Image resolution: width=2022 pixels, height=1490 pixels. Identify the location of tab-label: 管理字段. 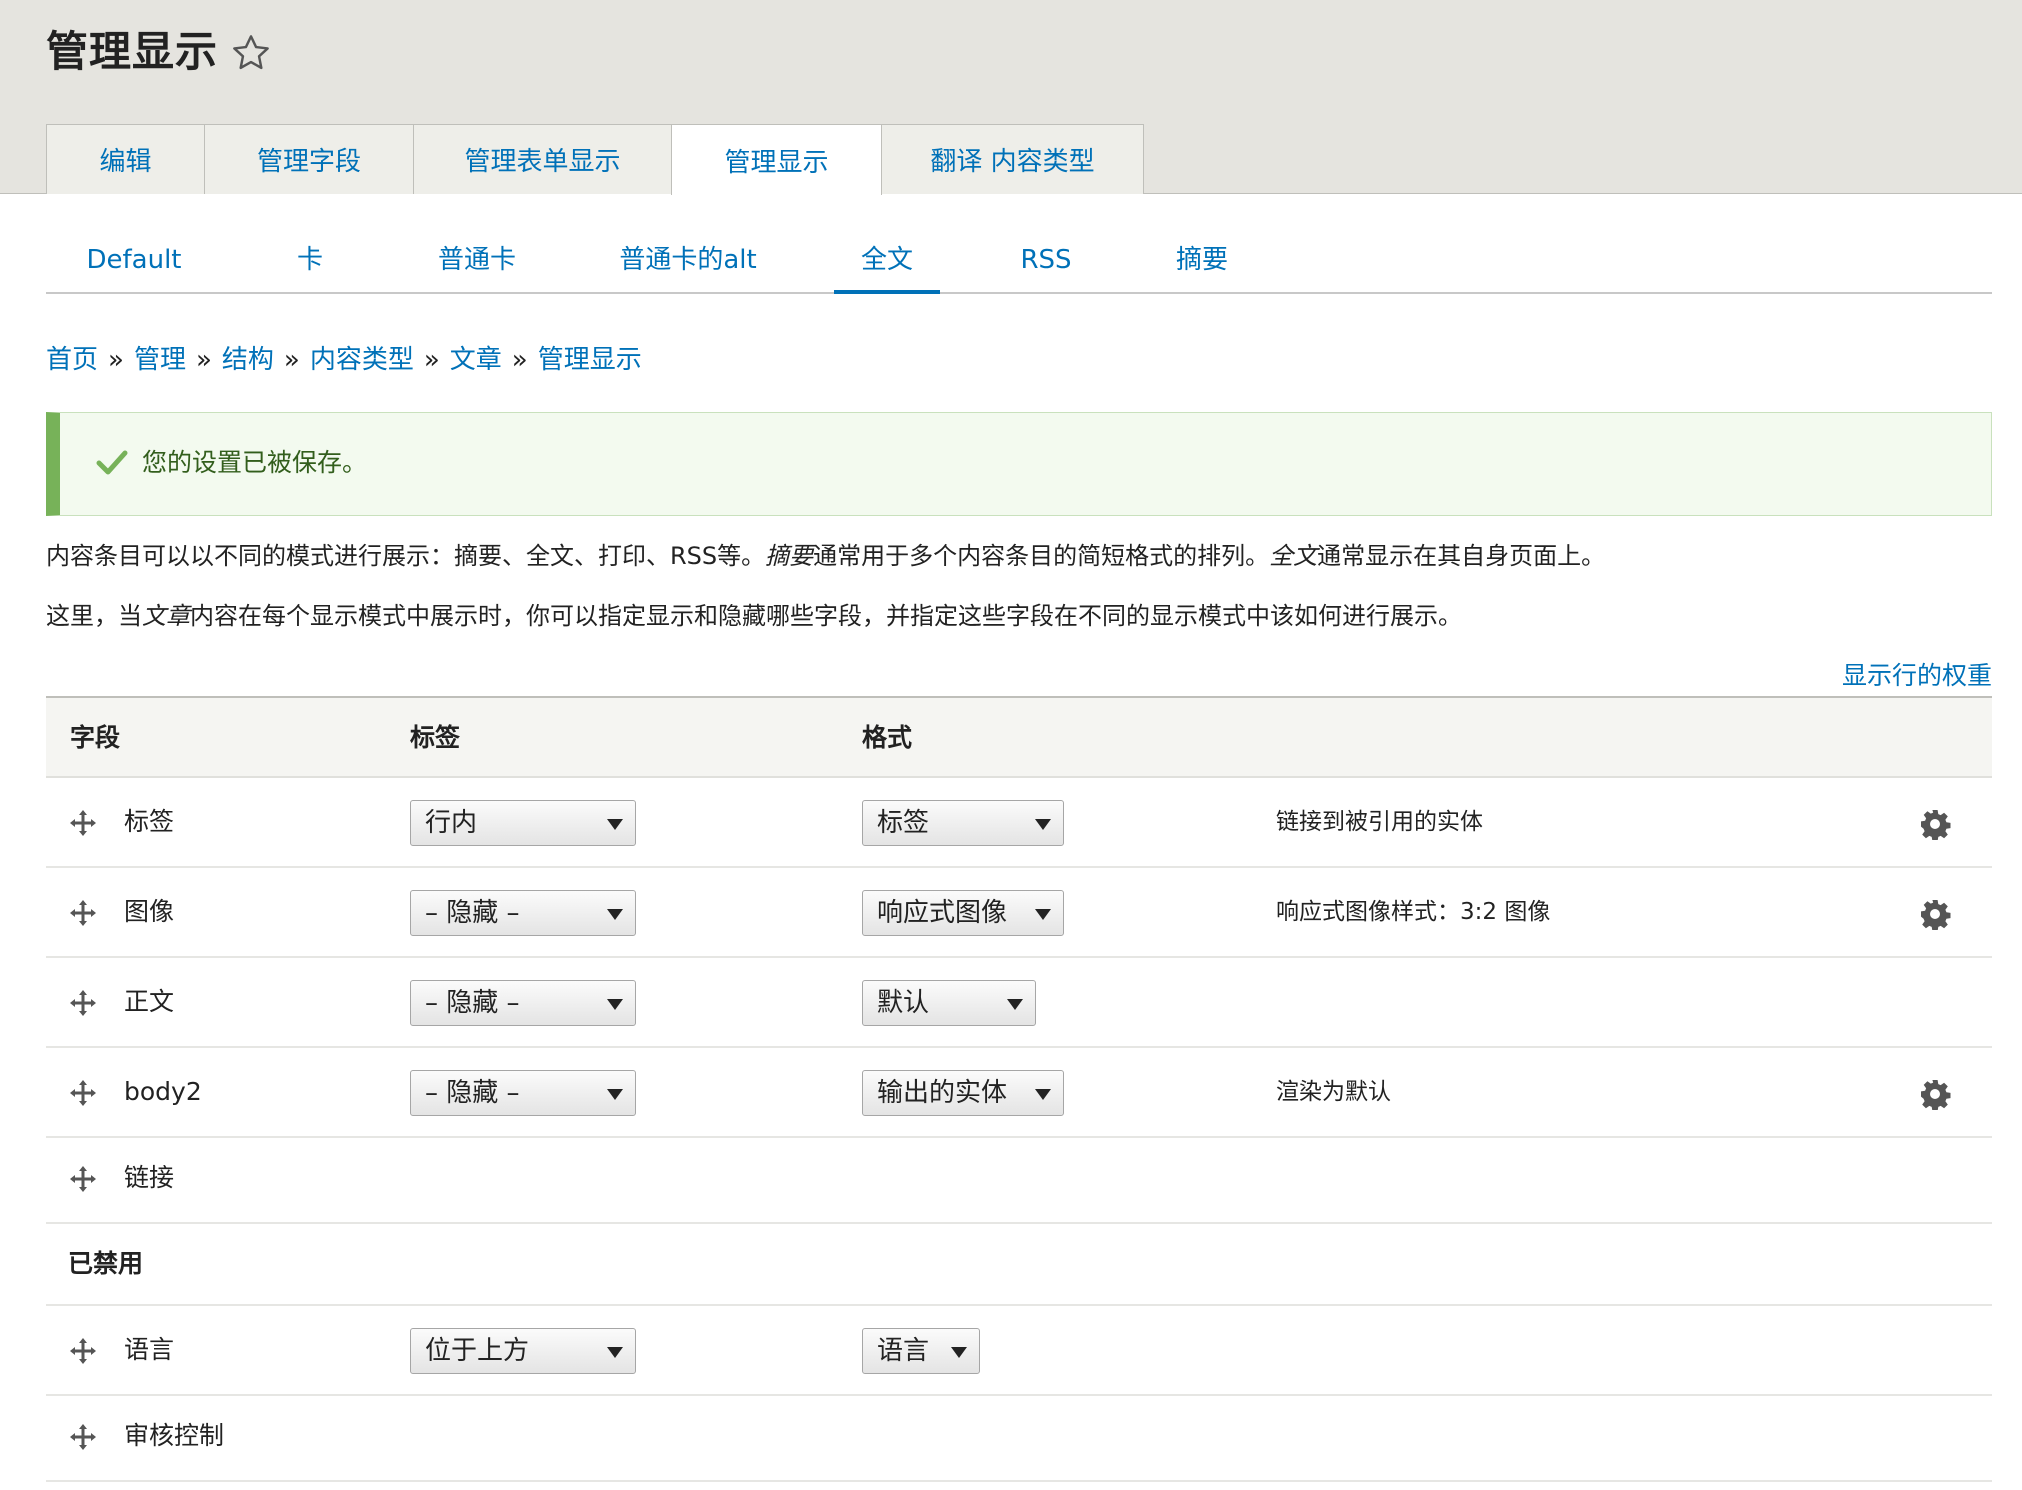
(308, 162).